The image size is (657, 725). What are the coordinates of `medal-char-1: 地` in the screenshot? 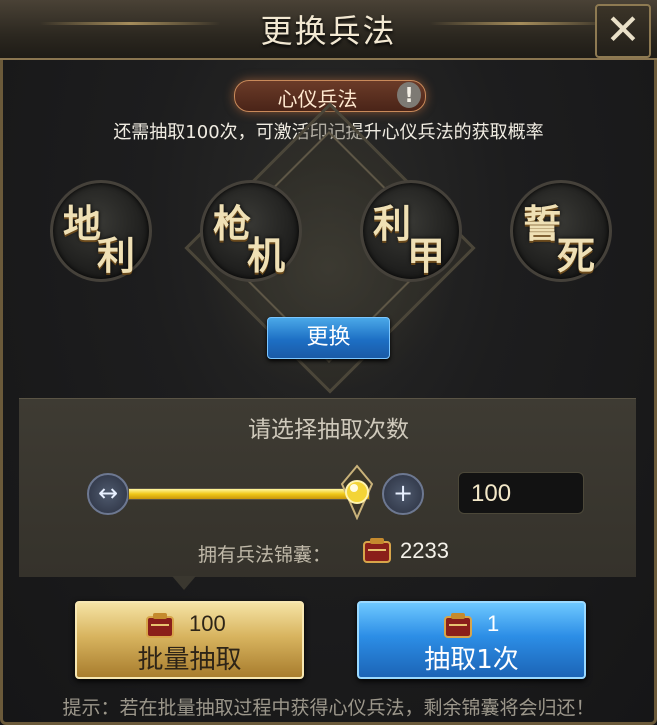 It's located at (82, 223).